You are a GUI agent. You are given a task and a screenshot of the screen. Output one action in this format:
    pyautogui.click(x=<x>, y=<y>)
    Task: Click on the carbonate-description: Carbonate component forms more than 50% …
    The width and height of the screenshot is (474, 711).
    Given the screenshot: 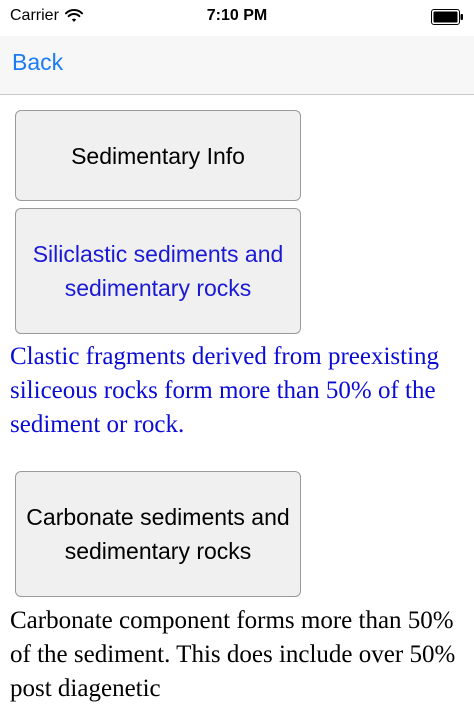 What is the action you would take?
    pyautogui.click(x=233, y=654)
    